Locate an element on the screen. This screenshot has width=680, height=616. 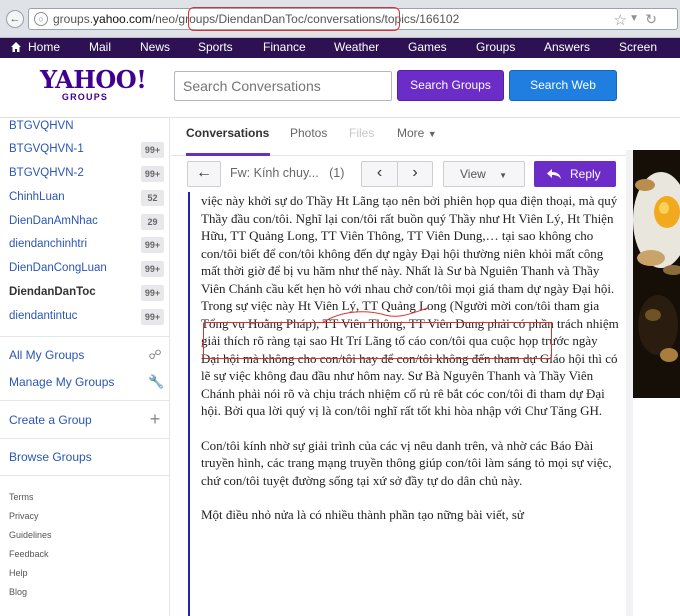
sidebar-group-diendanamnhac: DienDanAmNhac is located at coordinates (53, 221).